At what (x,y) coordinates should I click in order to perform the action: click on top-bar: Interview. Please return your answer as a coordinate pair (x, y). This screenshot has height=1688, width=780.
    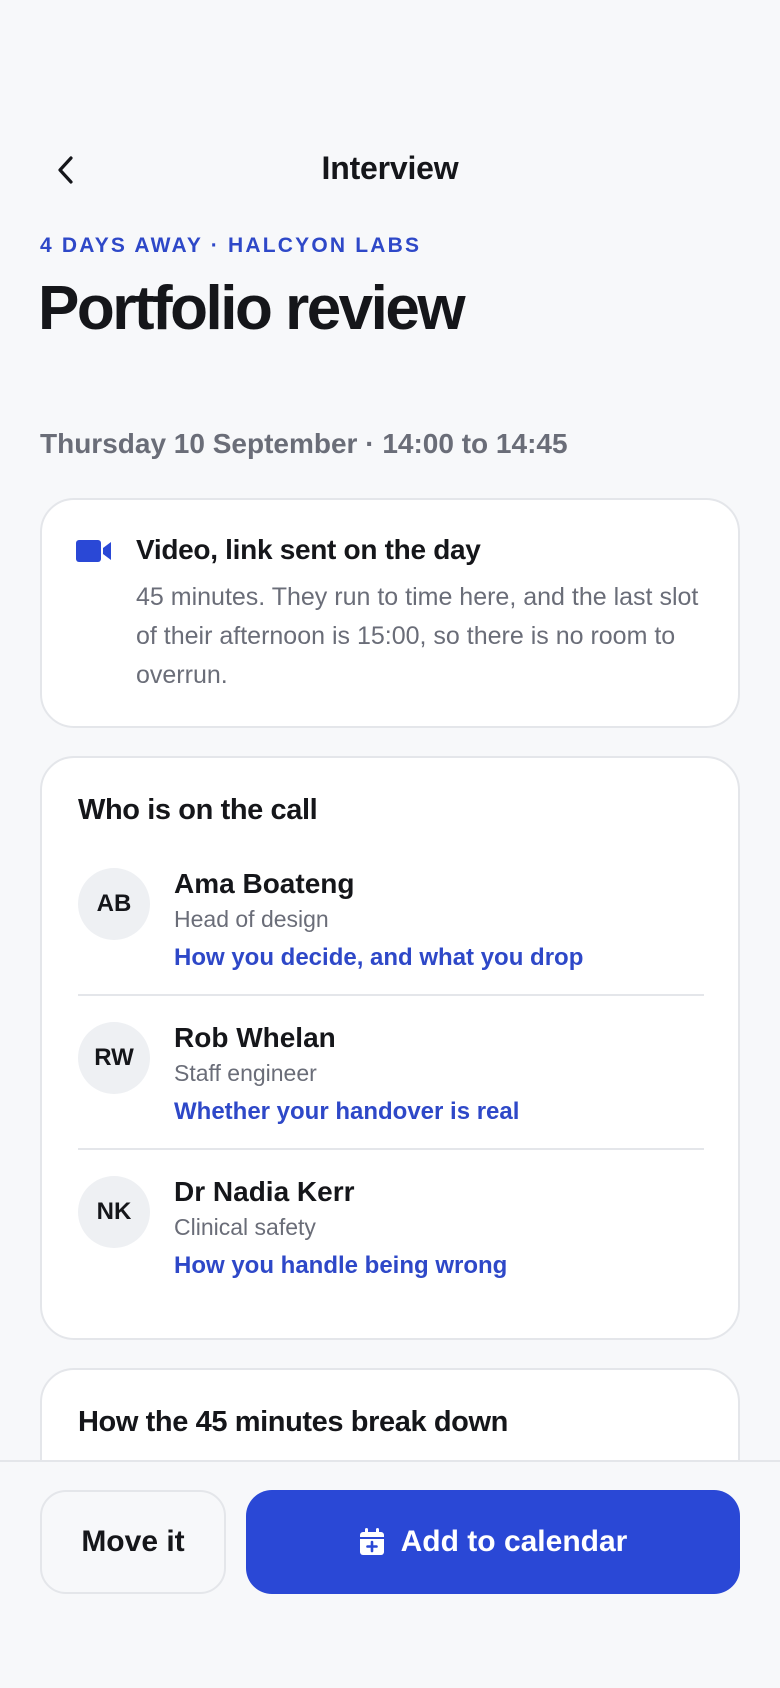
    Looking at the image, I should click on (390, 170).